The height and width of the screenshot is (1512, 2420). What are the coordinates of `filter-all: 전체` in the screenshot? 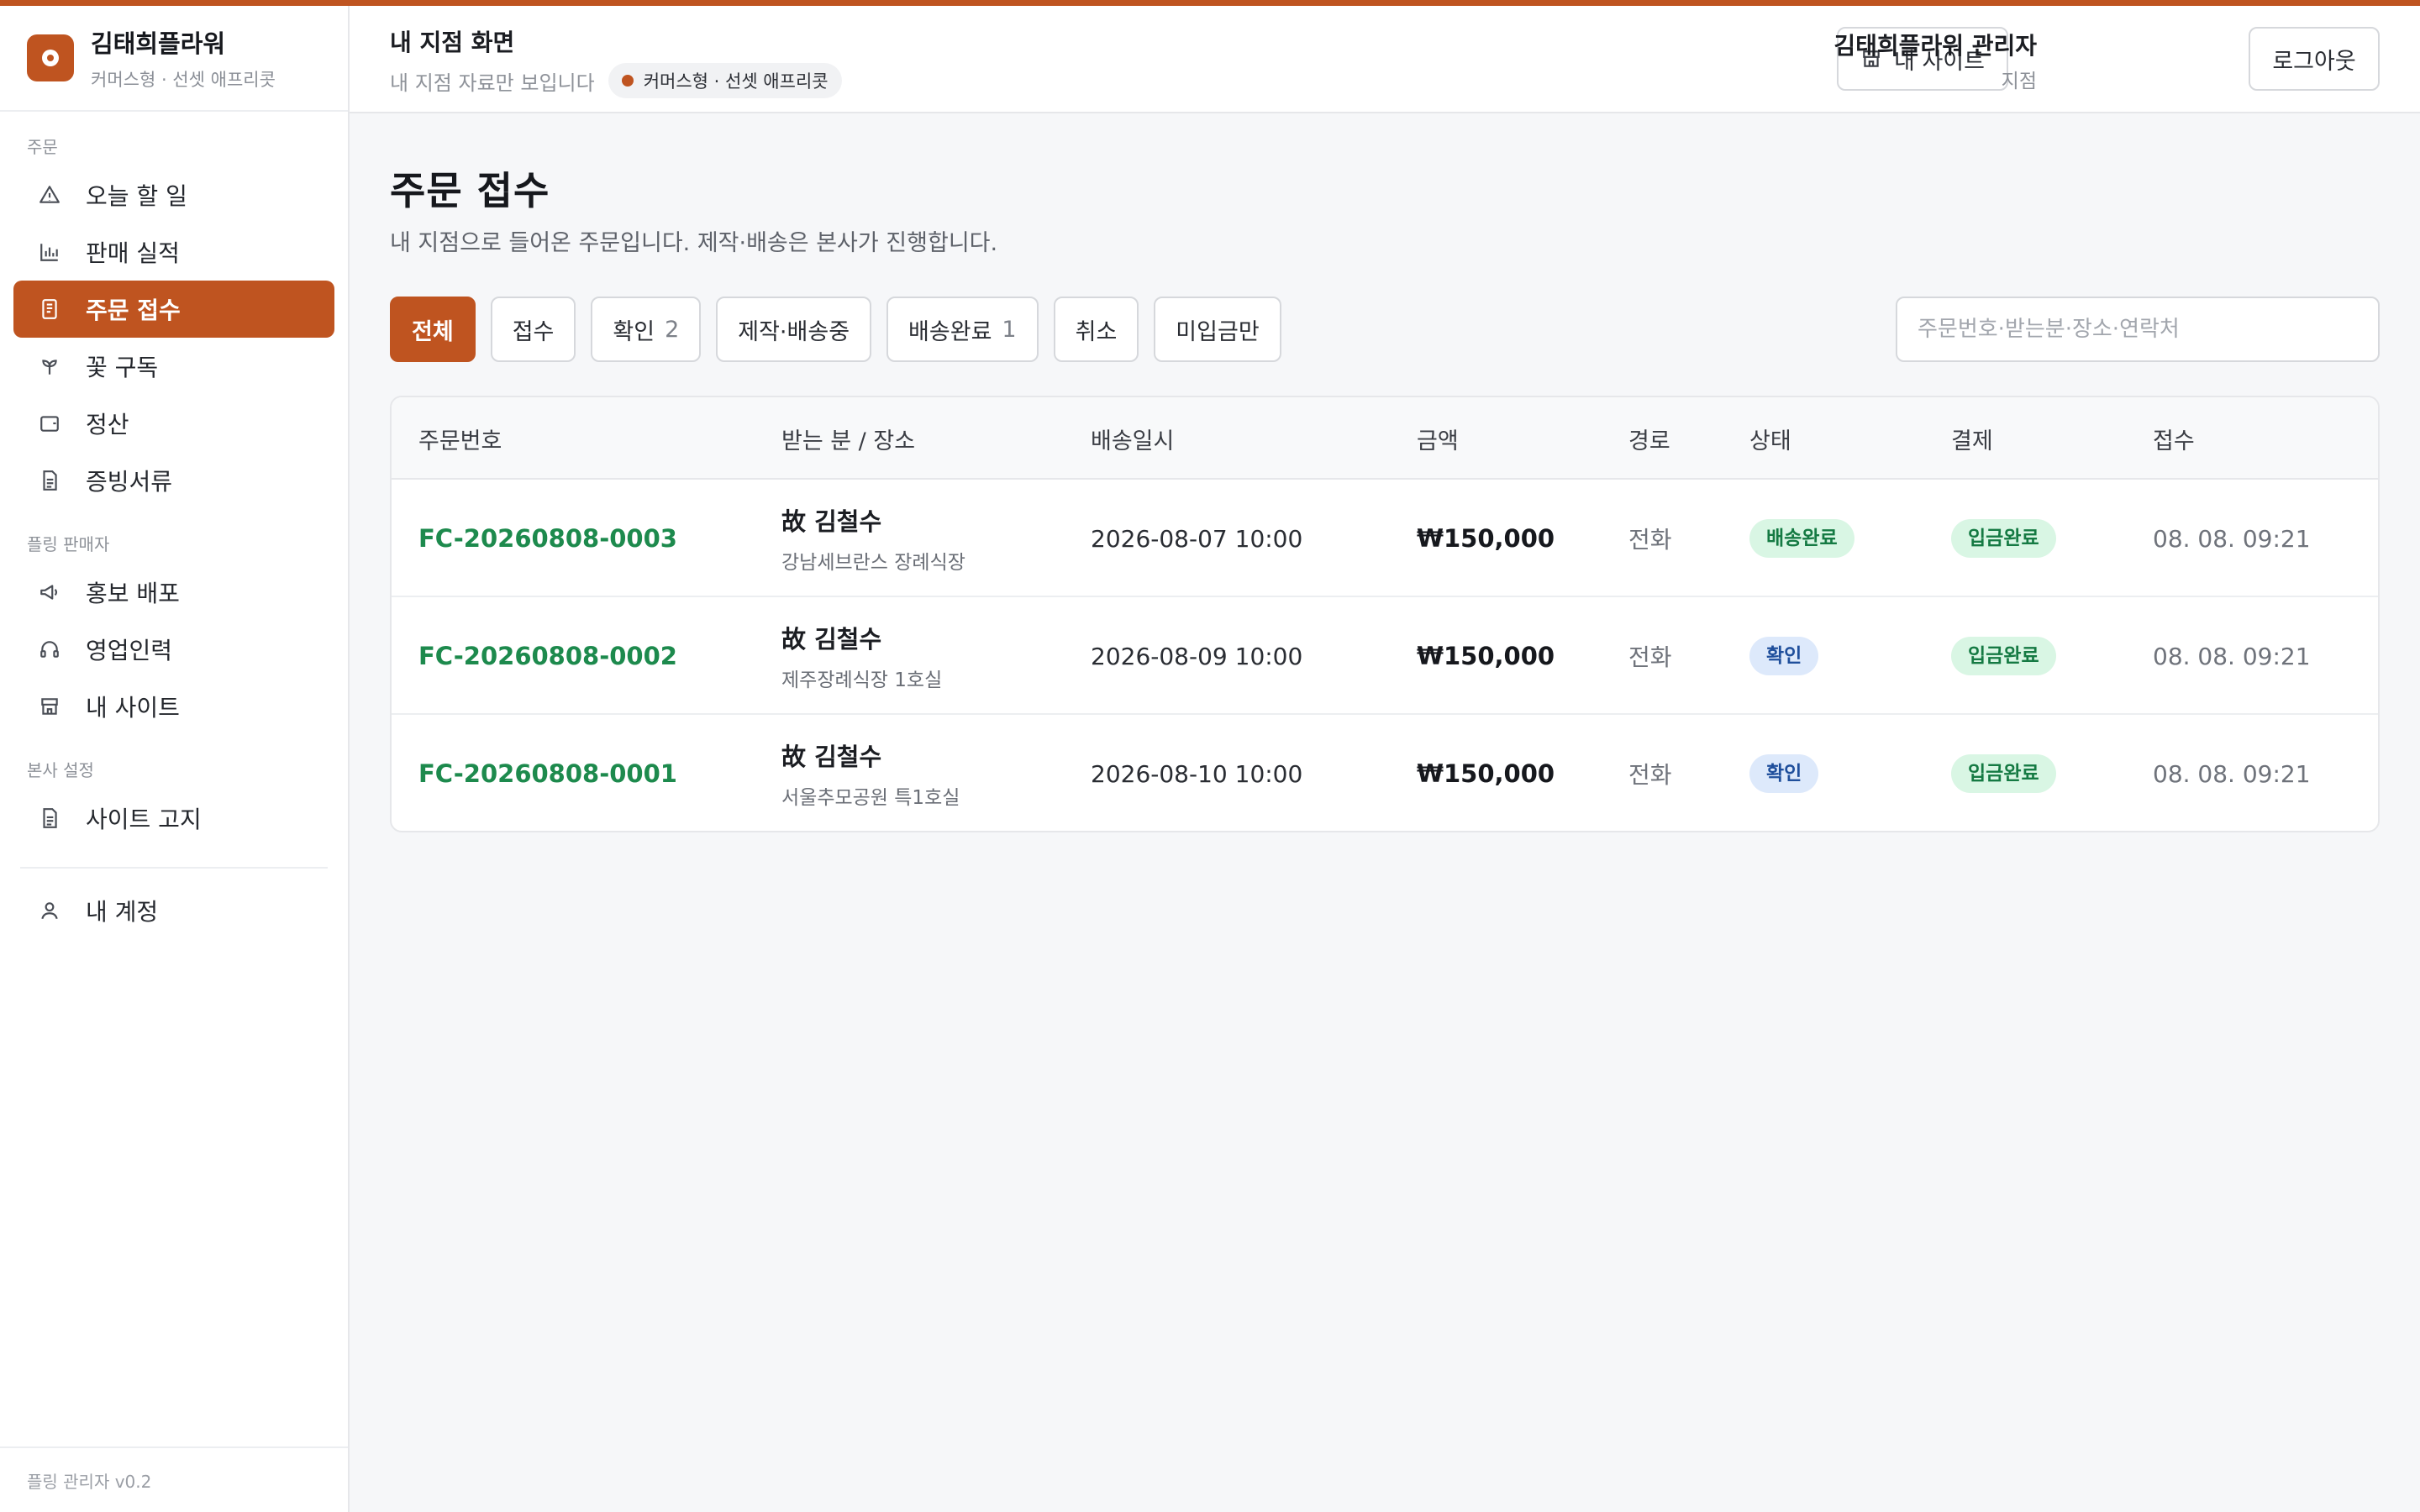 It's located at (433, 329).